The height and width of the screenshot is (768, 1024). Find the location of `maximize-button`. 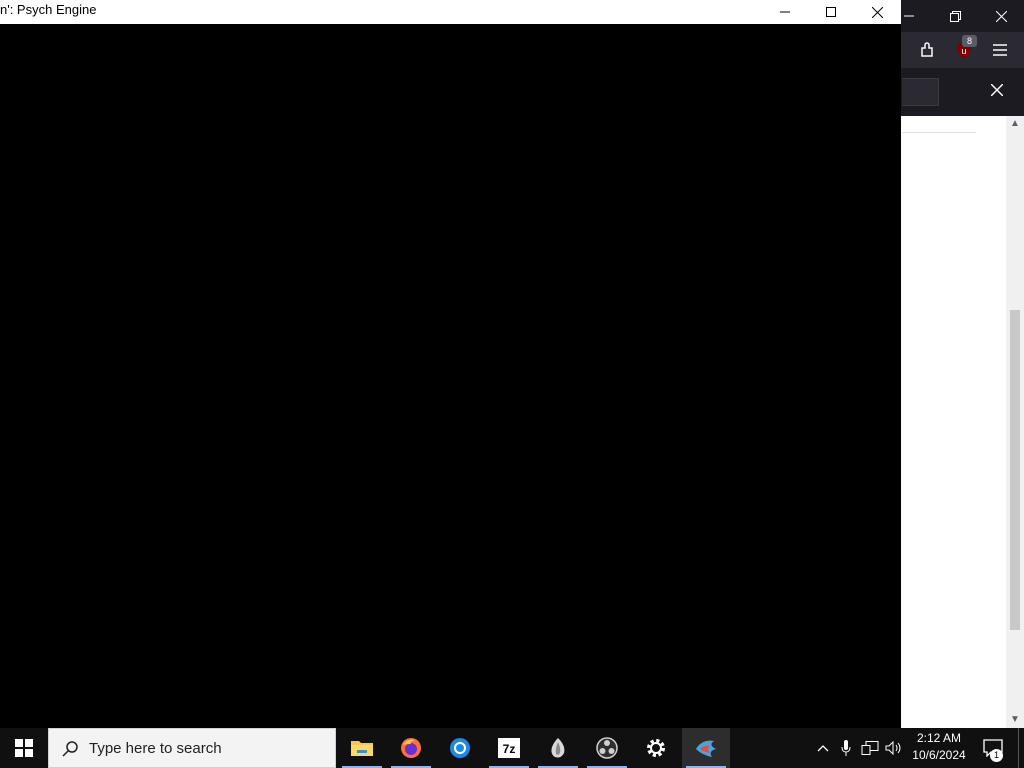

maximize-button is located at coordinates (831, 12).